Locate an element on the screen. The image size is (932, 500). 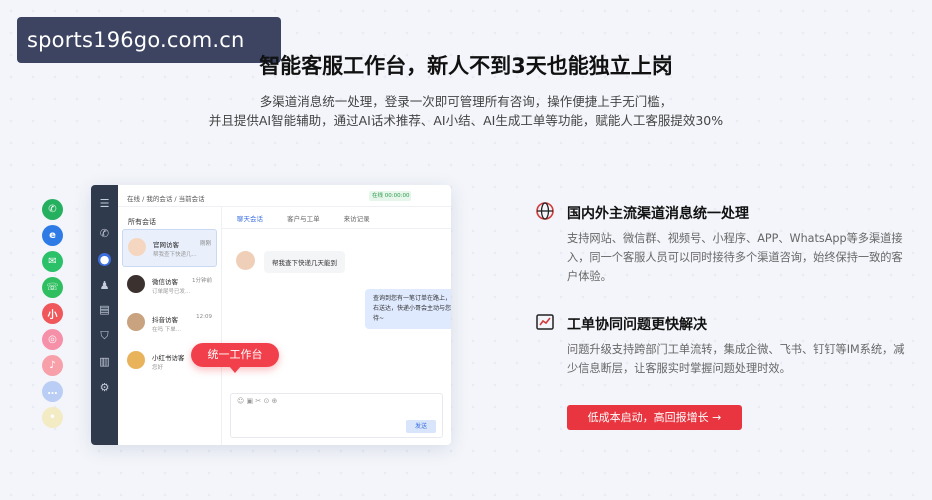
input-toolbar: ☺ ▣ ✂ ⊙ ⊕ is located at coordinates (336, 401).